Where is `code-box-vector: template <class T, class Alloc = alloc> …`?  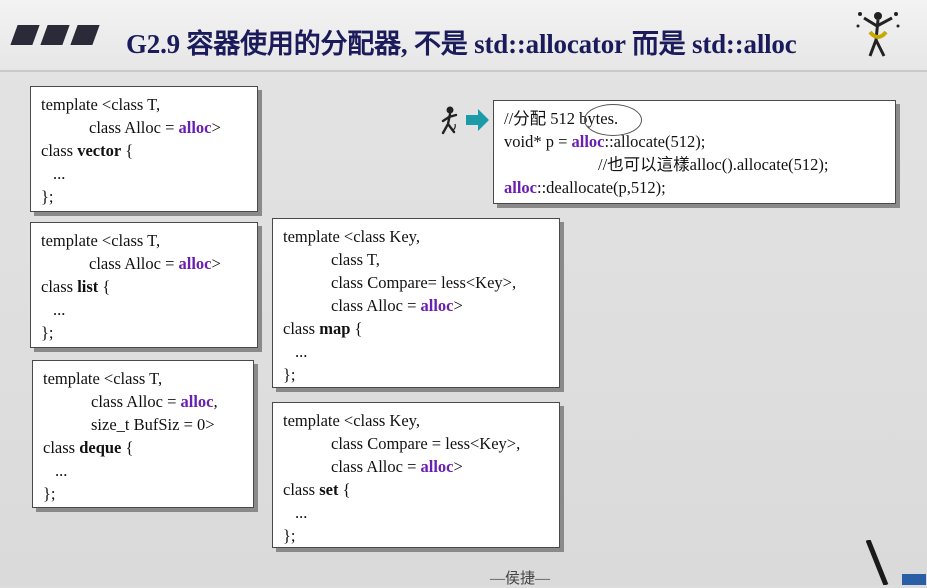 code-box-vector: template <class T, class Alloc = alloc> … is located at coordinates (144, 149).